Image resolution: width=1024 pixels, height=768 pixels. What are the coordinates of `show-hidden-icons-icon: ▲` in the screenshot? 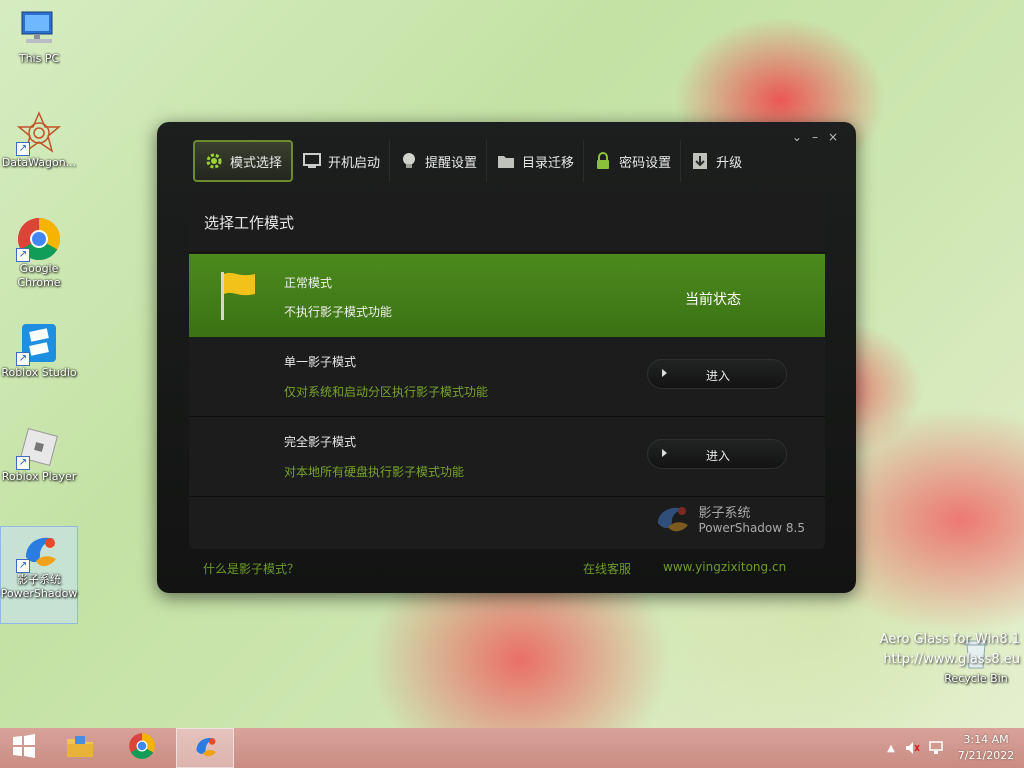 It's located at (891, 748).